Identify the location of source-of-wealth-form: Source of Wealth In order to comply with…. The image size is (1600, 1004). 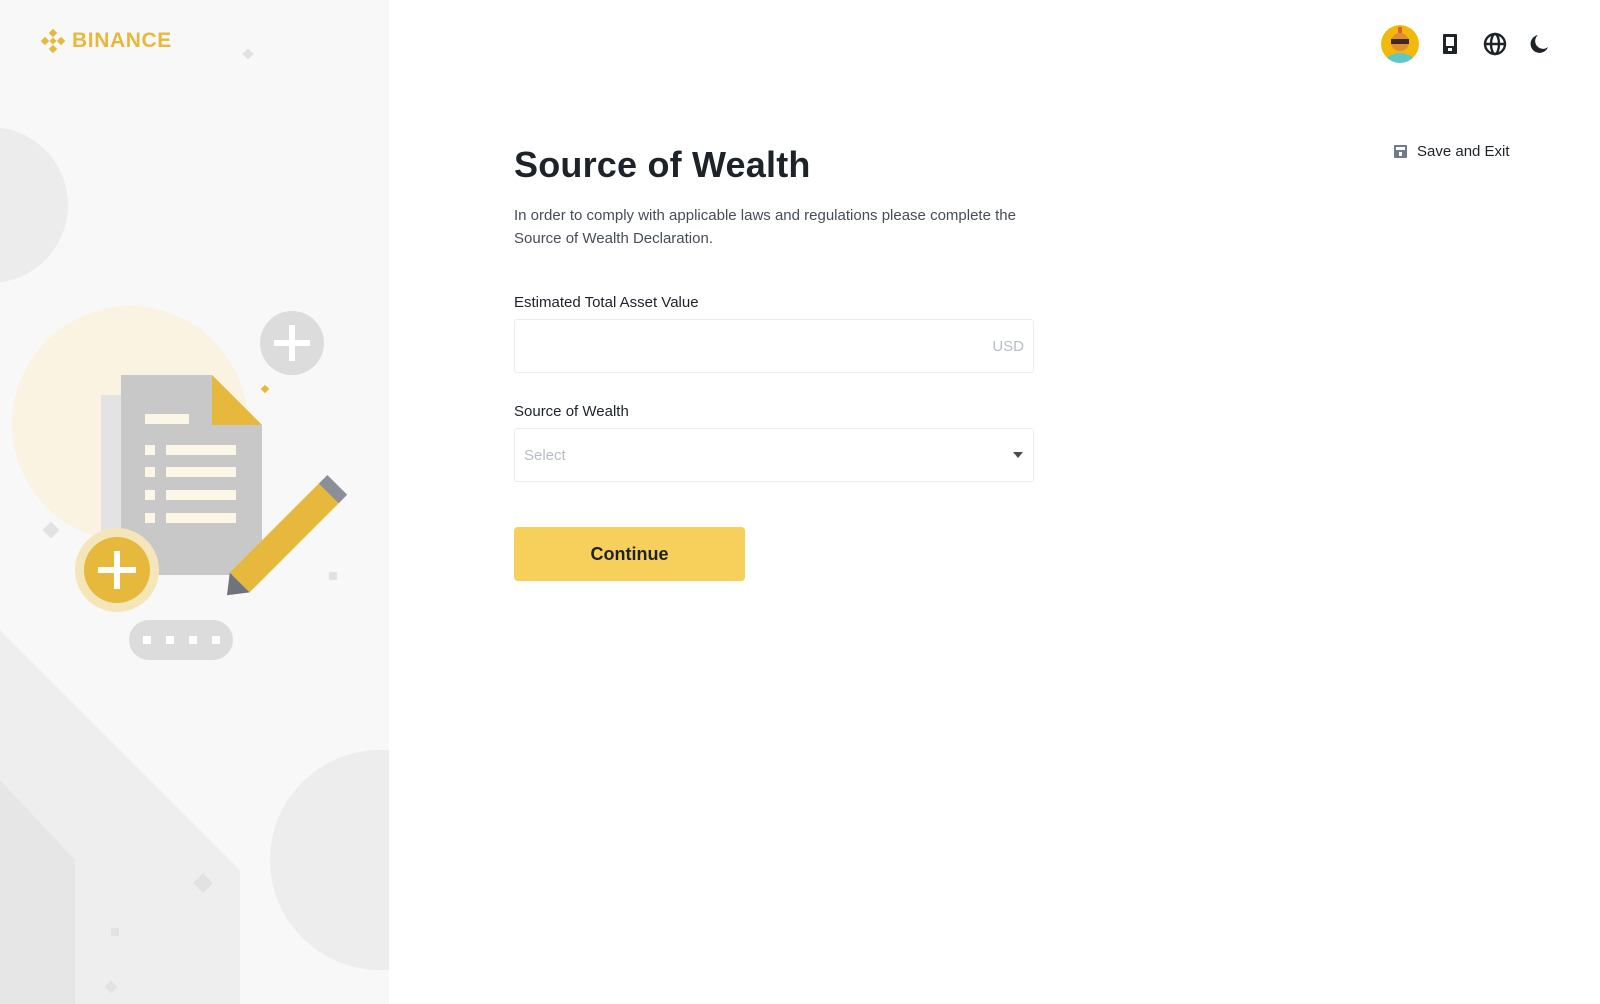
(774, 362).